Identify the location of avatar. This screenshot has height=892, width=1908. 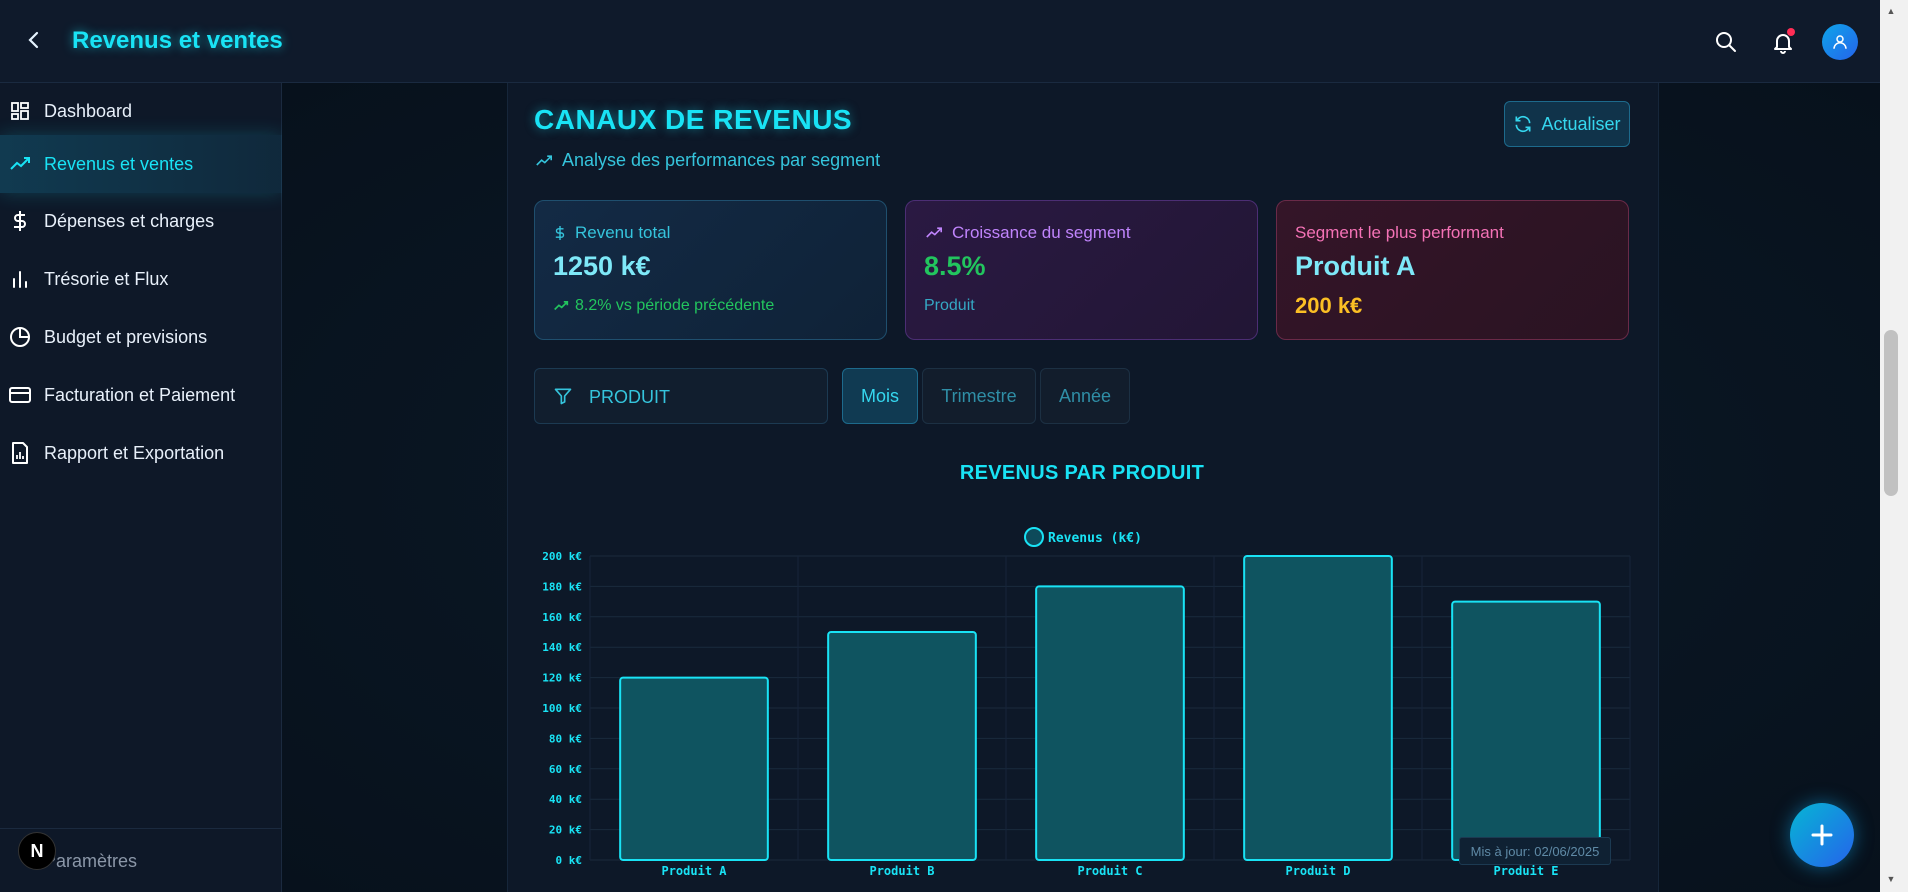
(1840, 42).